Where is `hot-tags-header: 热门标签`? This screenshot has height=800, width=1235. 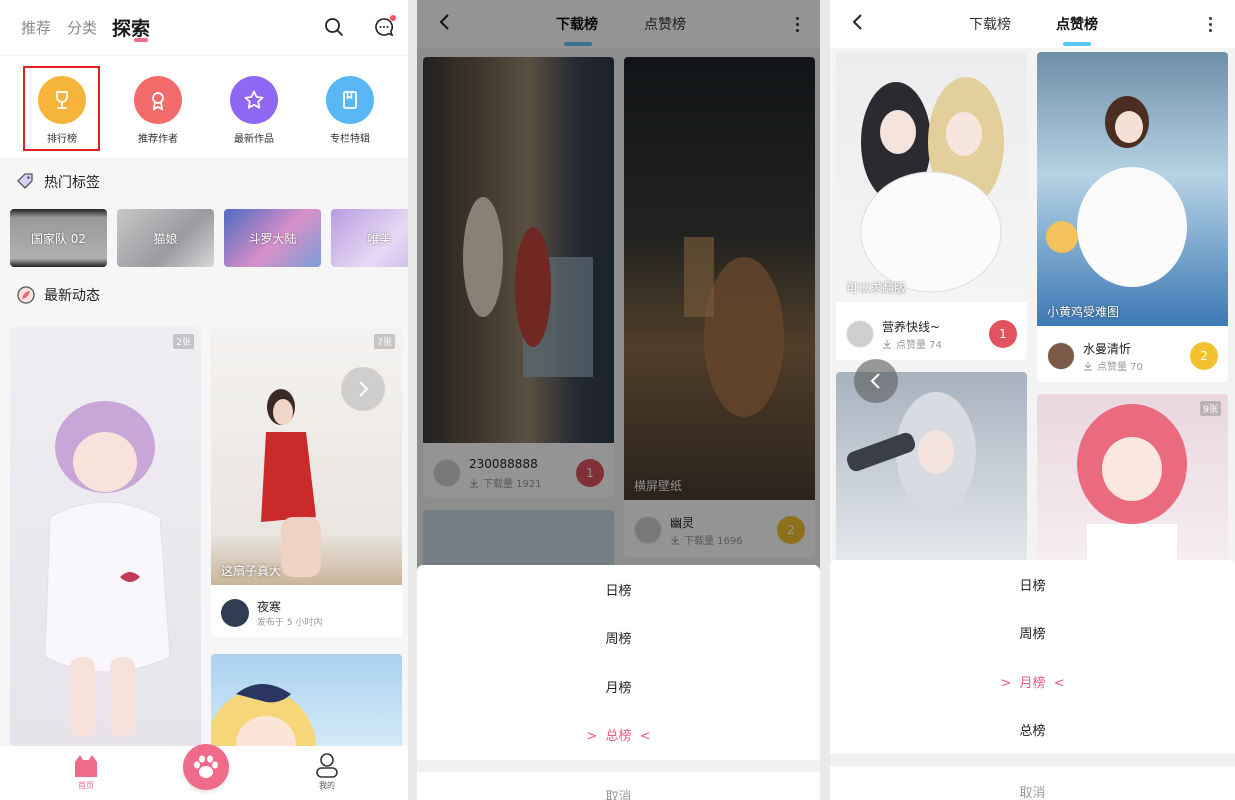
hot-tags-header: 热门标签 is located at coordinates (58, 182).